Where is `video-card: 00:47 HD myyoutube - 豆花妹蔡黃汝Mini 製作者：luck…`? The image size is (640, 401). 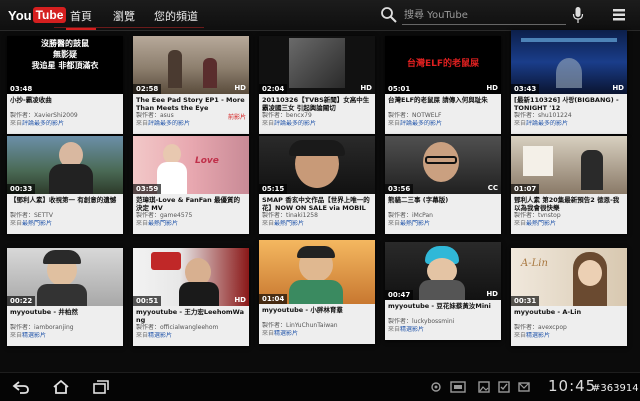
video-card: 00:47 HD myyoutube - 豆花妹蔡黃汝Mini 製作者：luck… is located at coordinates (443, 291).